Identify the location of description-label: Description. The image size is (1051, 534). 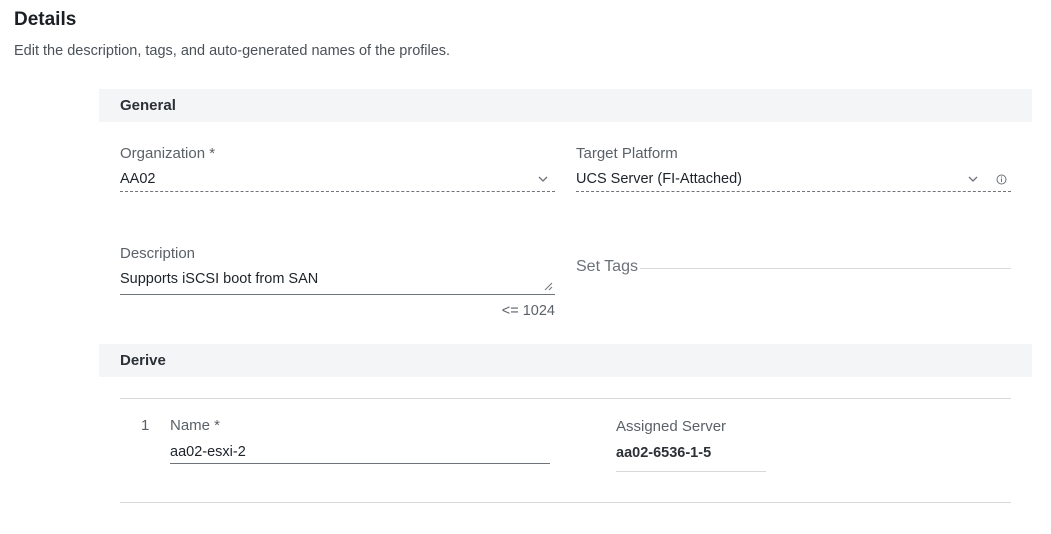
(158, 253).